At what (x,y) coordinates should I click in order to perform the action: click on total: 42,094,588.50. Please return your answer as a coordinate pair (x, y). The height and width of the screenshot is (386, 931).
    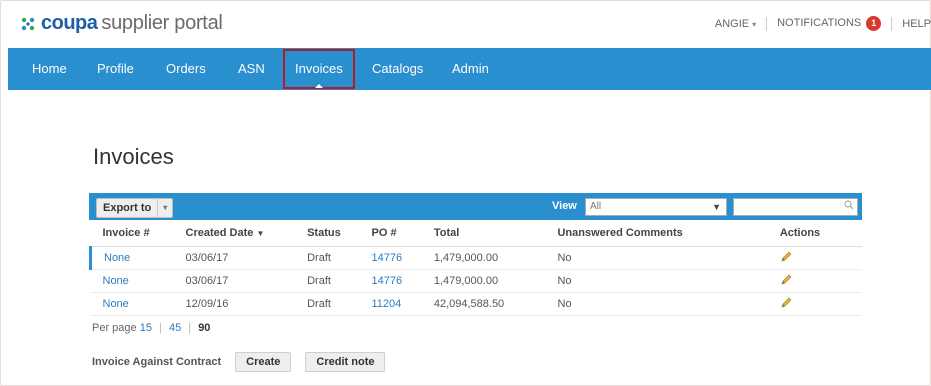
    Looking at the image, I should click on (494, 304).